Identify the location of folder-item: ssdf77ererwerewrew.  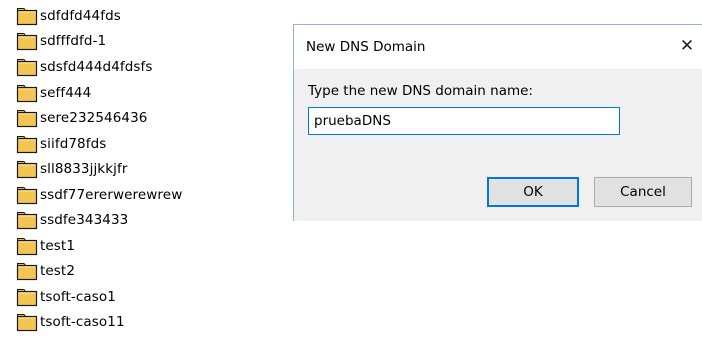
(99, 195).